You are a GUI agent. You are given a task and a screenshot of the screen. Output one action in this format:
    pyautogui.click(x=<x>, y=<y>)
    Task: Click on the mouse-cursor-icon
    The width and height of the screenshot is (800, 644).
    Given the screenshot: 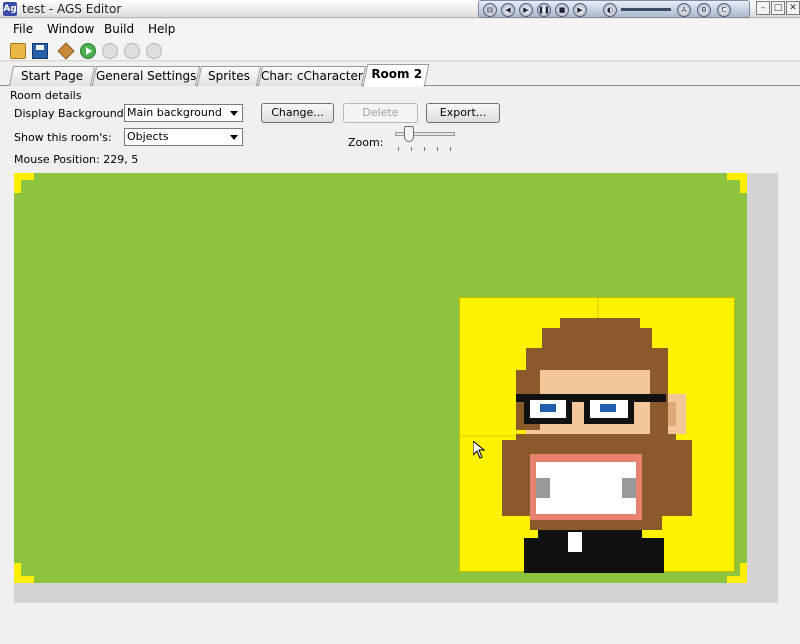 What is the action you would take?
    pyautogui.click(x=479, y=450)
    